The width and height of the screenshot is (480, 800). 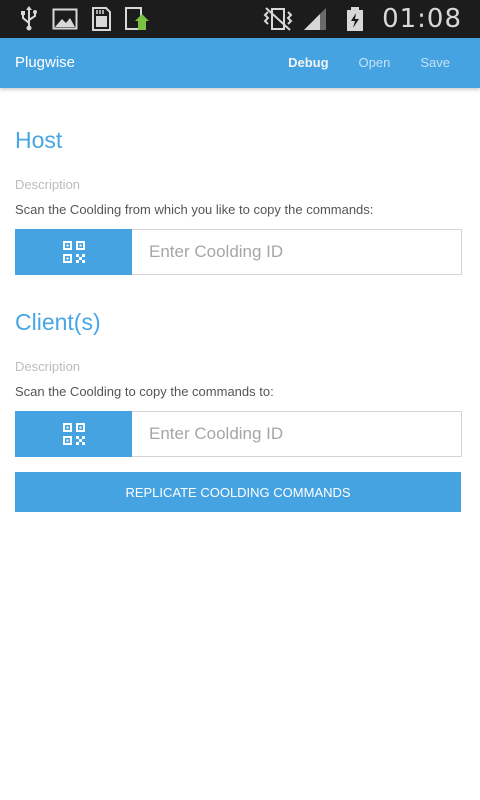 I want to click on host-description-label: Description, so click(x=48, y=184).